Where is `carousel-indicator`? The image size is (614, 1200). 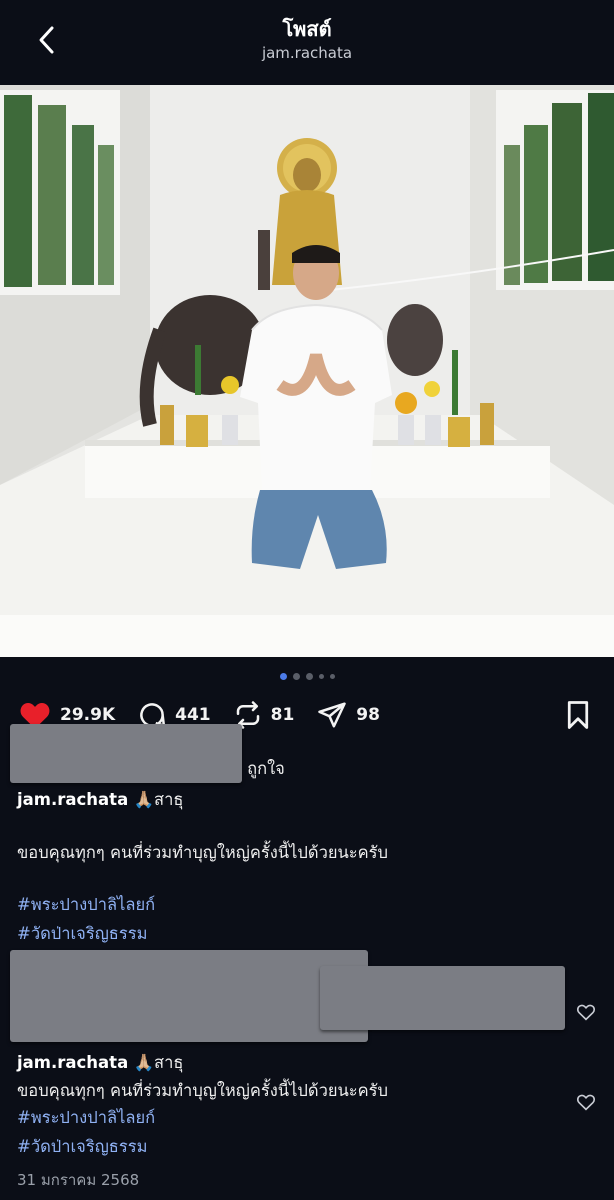 carousel-indicator is located at coordinates (307, 676).